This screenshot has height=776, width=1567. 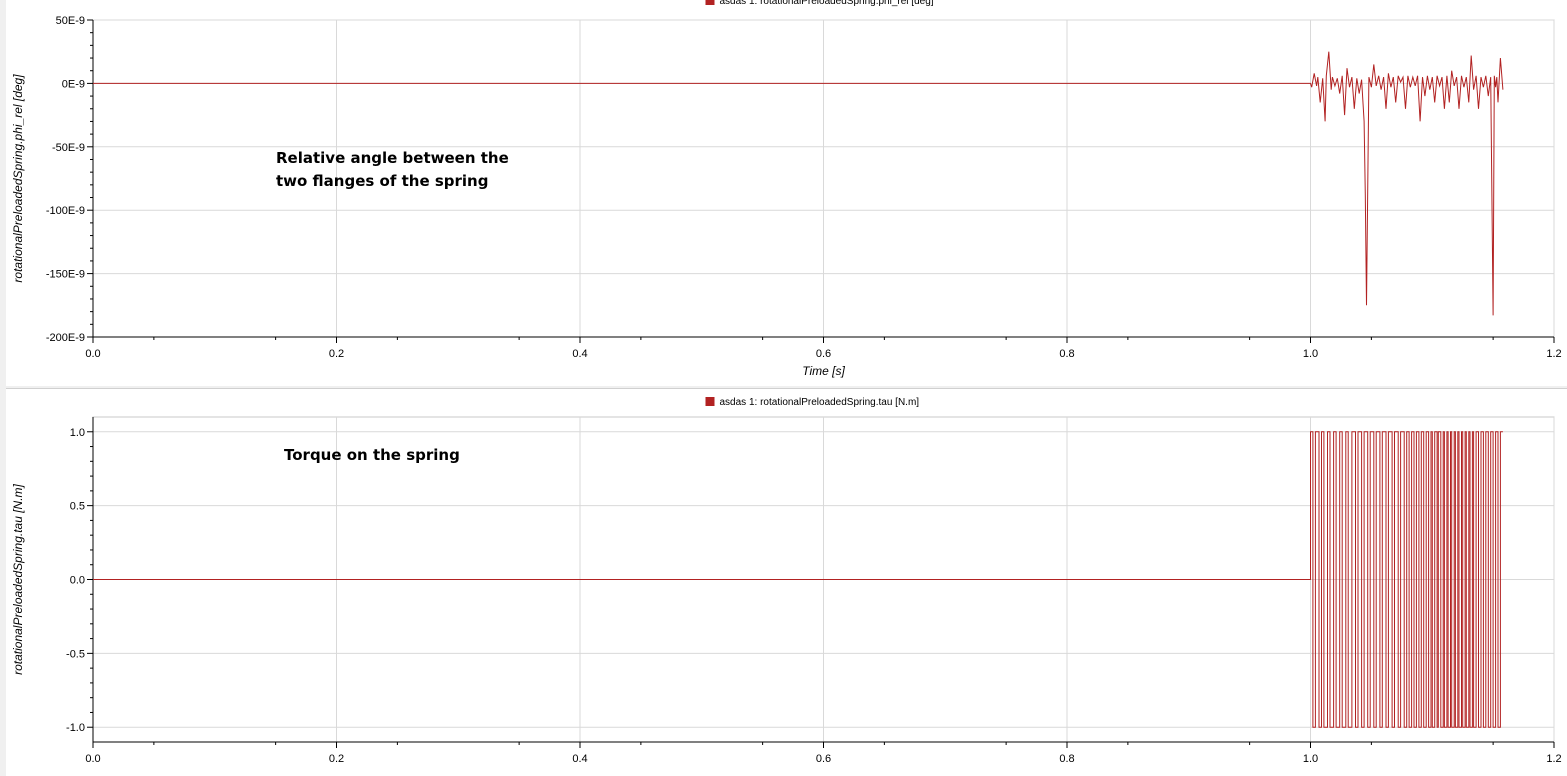 What do you see at coordinates (75, 654) in the screenshot?
I see `y-tick-label: -0.5` at bounding box center [75, 654].